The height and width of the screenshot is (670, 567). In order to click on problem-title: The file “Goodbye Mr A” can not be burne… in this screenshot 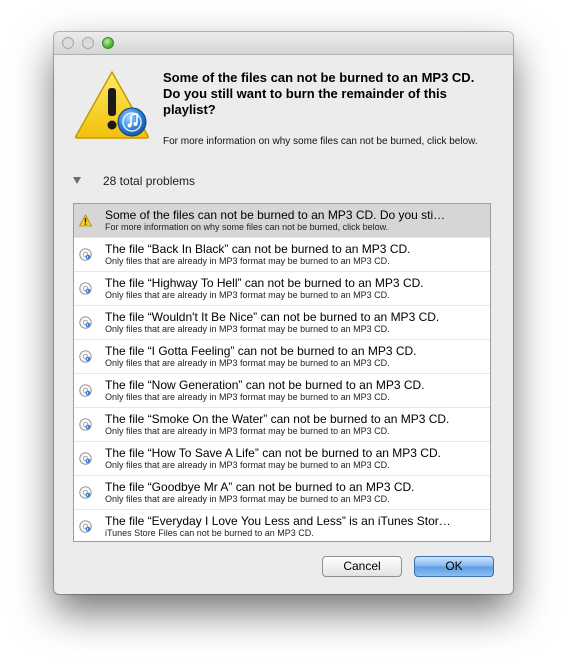, I will do `click(260, 487)`.